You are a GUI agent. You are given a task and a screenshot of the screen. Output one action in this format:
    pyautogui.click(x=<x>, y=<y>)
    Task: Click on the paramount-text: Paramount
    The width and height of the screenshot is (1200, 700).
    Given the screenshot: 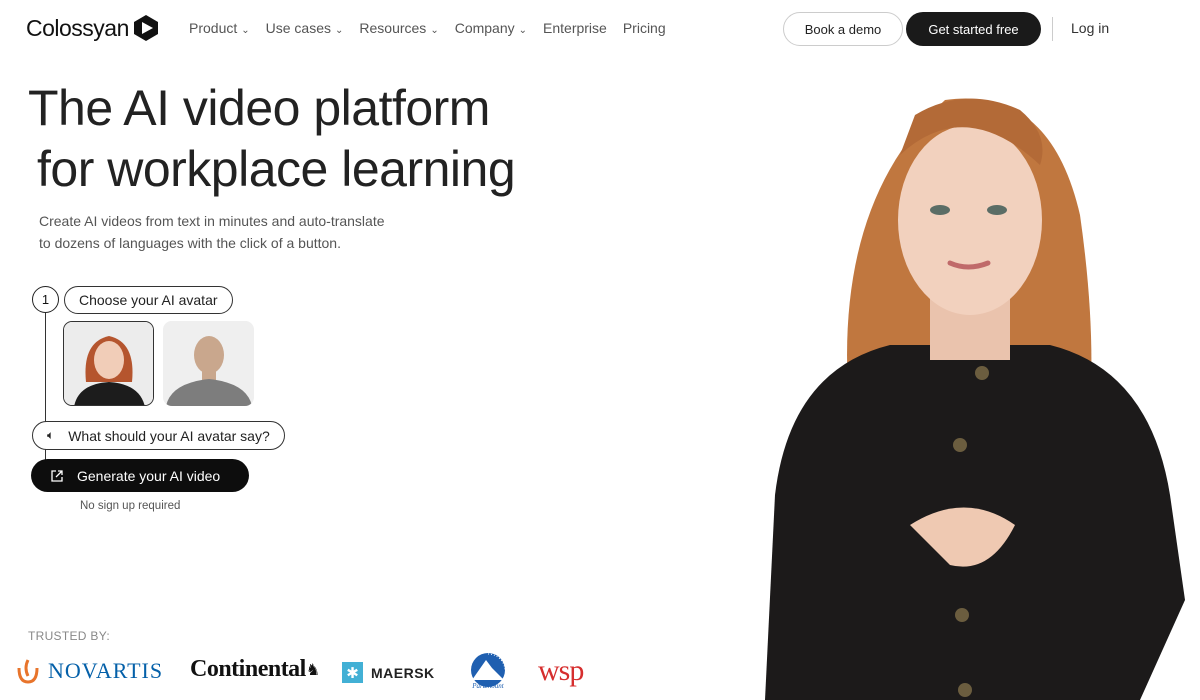 What is the action you would take?
    pyautogui.click(x=488, y=686)
    